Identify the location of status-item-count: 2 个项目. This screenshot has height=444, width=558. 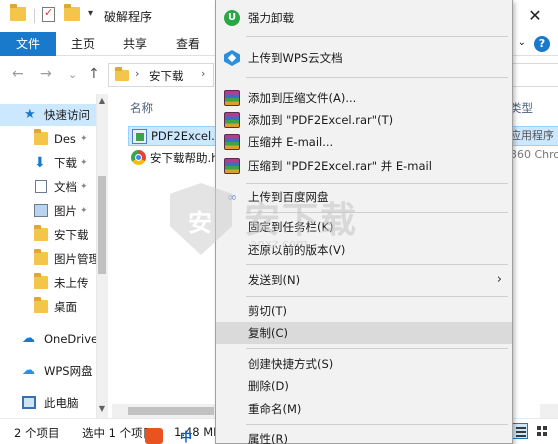
(37, 433).